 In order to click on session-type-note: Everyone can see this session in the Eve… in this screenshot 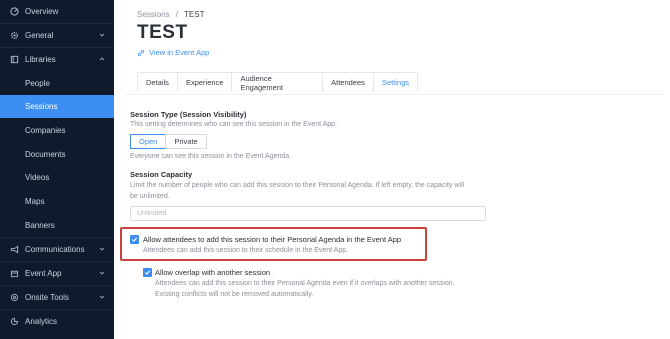, I will do `click(211, 156)`.